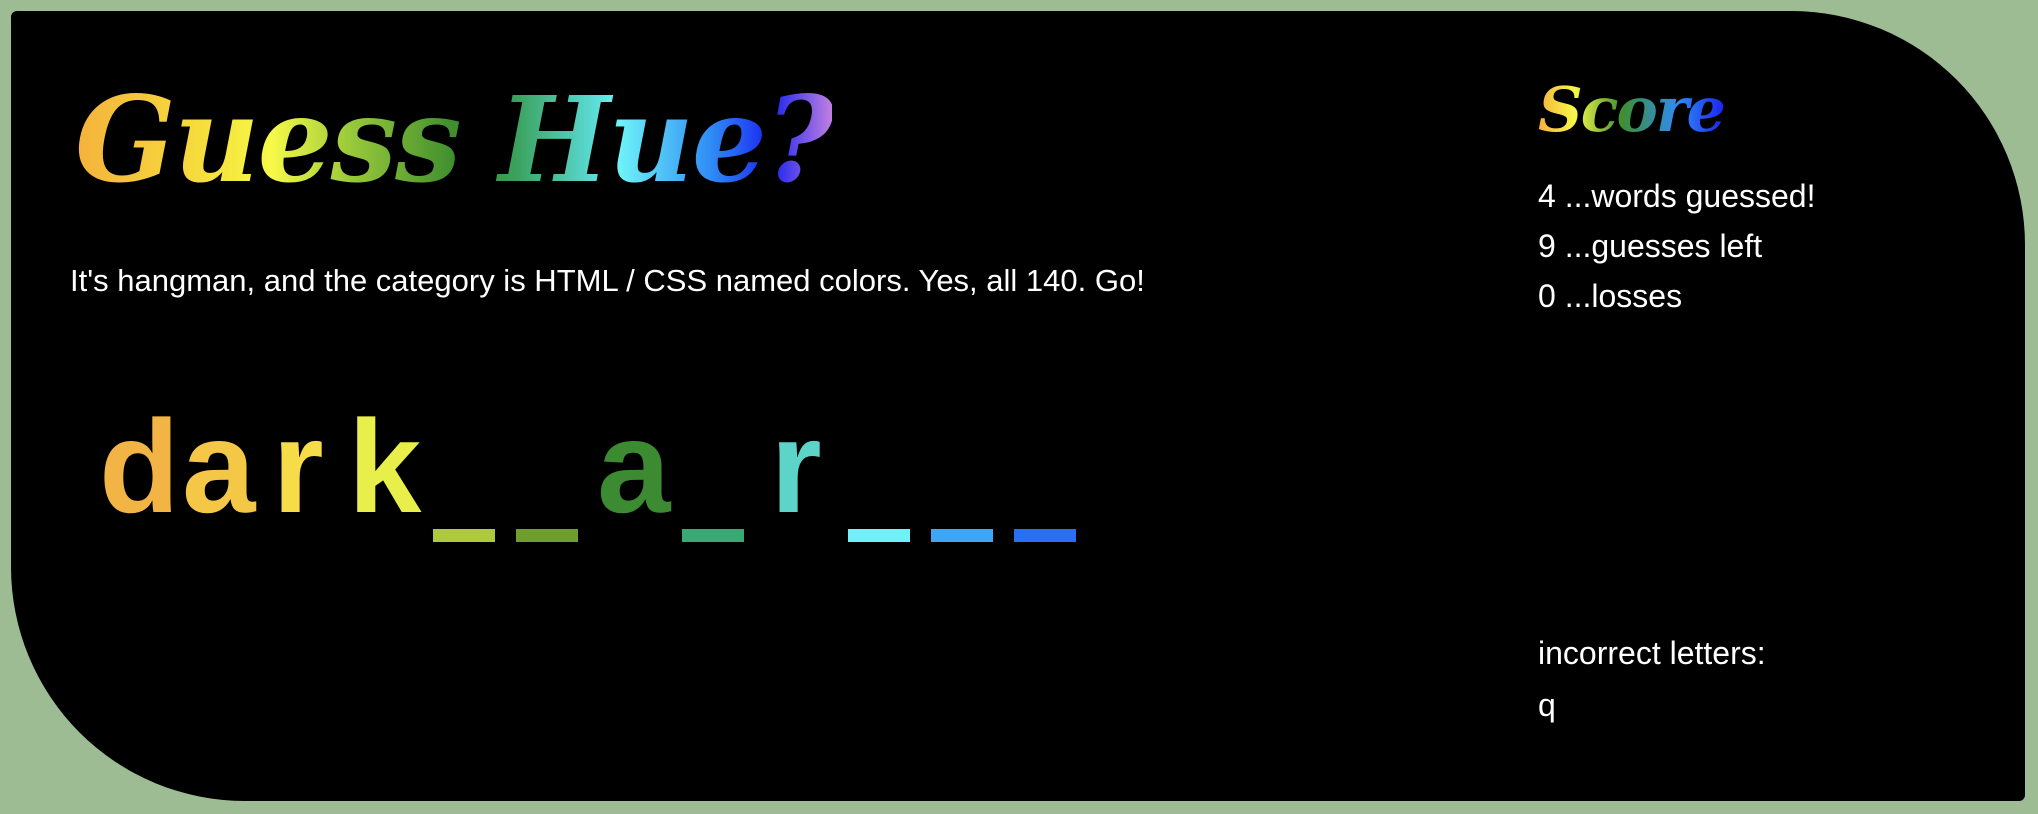 The image size is (2038, 814). Describe the element at coordinates (1650, 246) in the screenshot. I see `guesses-left-stat: 9 ...guesses left` at that location.